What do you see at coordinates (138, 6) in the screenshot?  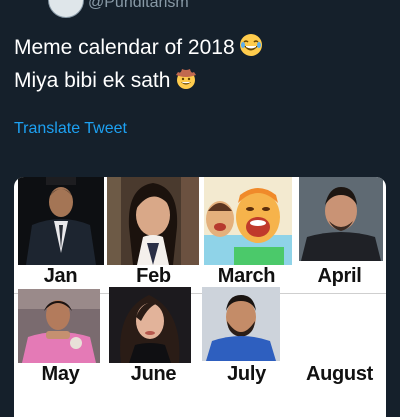 I see `user-handle: @Punditarism` at bounding box center [138, 6].